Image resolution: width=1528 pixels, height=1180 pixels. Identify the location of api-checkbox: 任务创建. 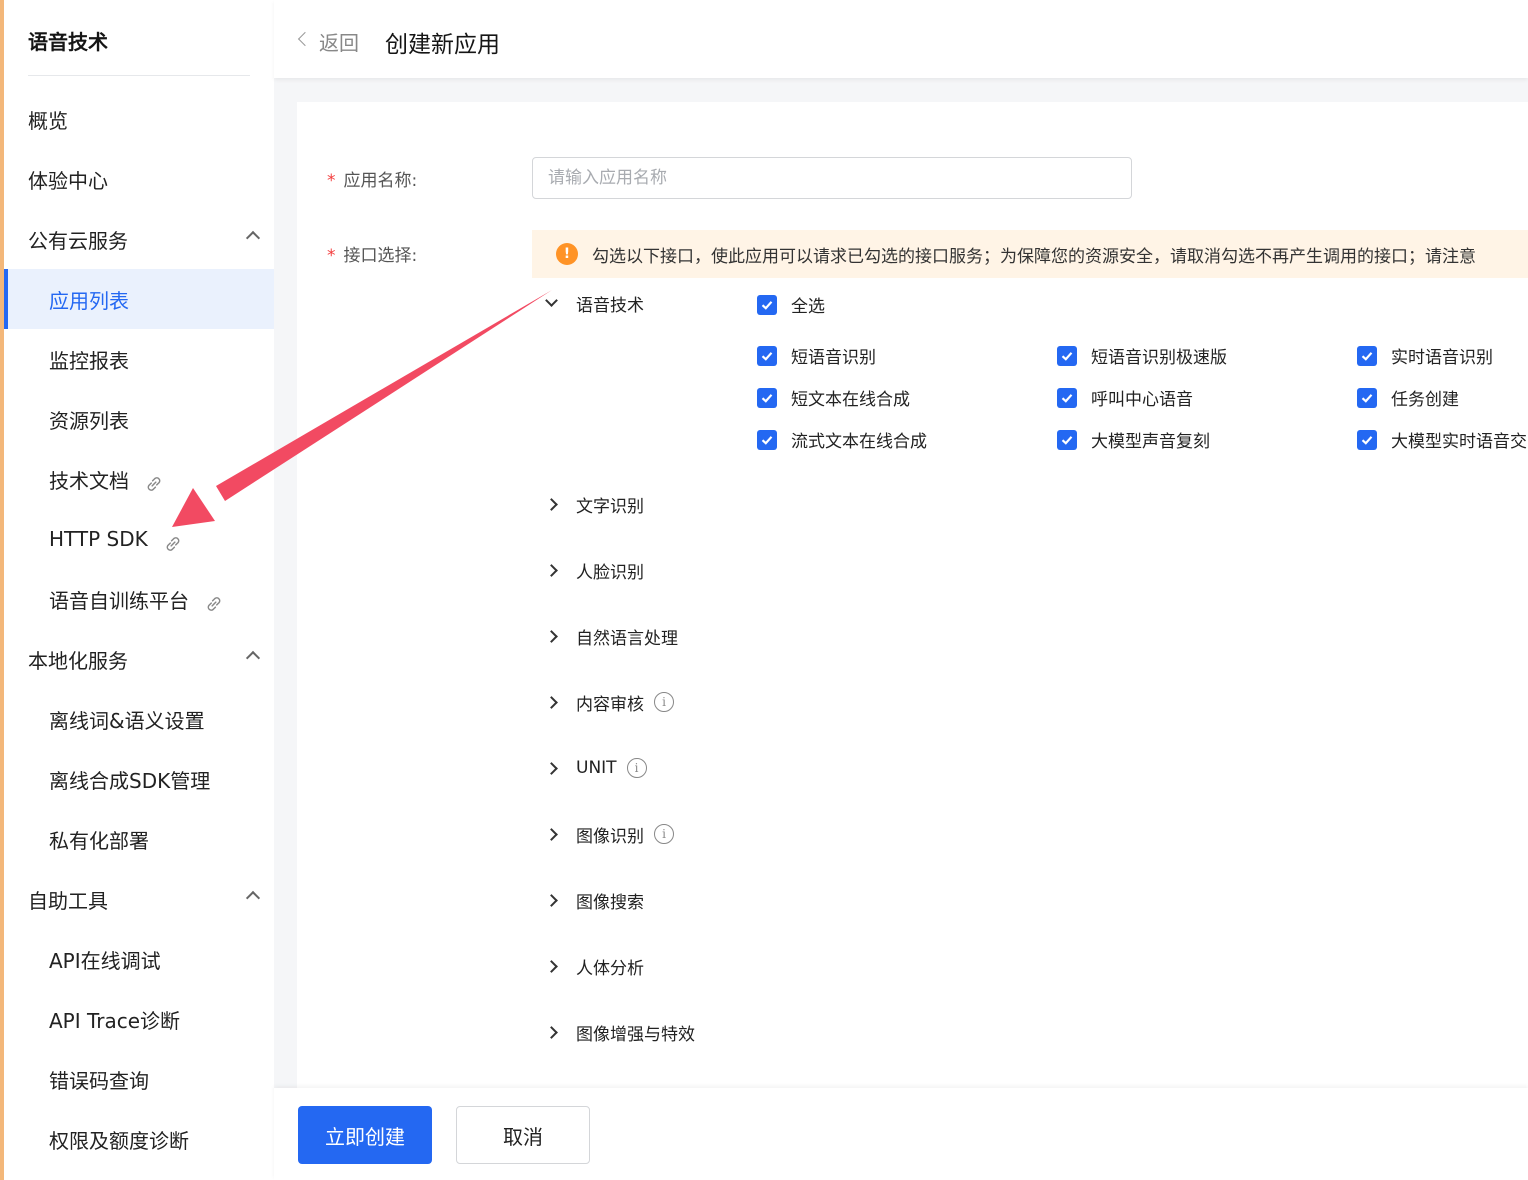
(1408, 397).